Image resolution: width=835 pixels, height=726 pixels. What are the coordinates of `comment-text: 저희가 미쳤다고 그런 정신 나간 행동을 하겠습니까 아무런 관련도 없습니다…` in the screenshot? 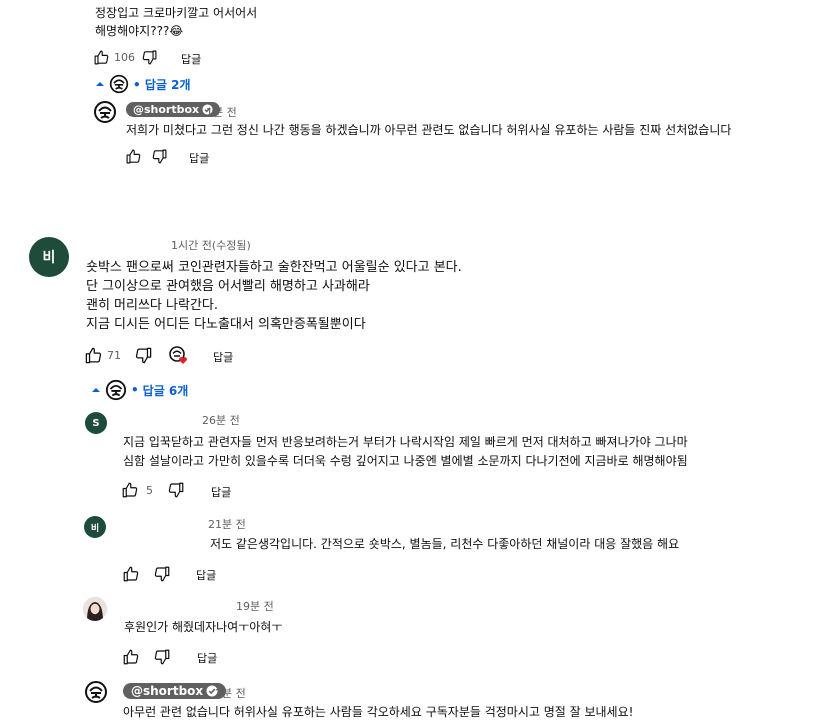 It's located at (429, 130).